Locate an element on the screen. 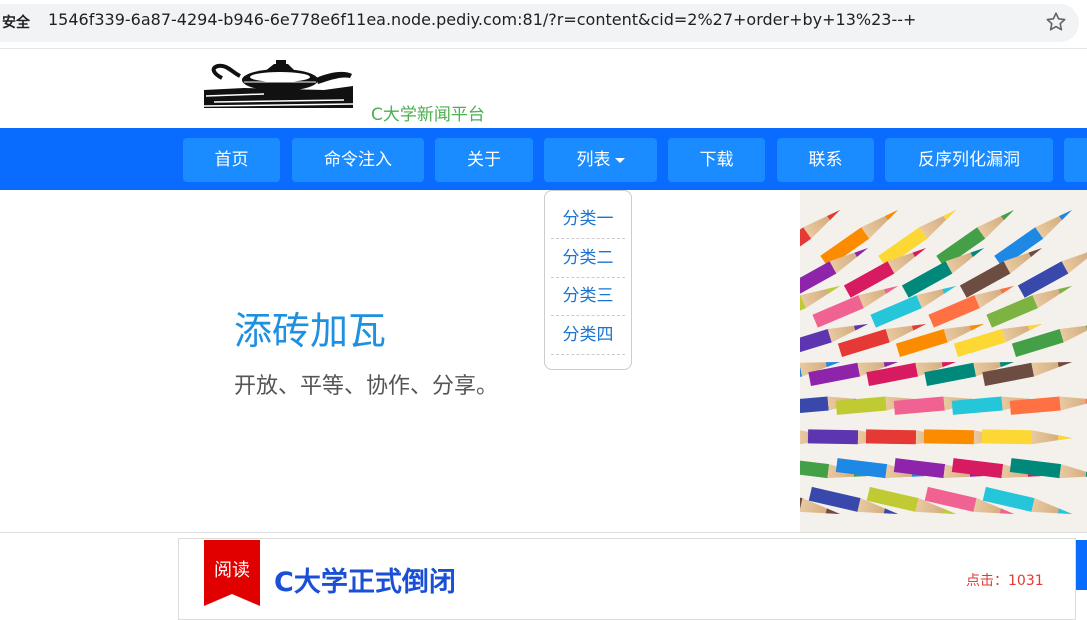 This screenshot has width=1087, height=620. nav-item-list: 列表 is located at coordinates (600, 160).